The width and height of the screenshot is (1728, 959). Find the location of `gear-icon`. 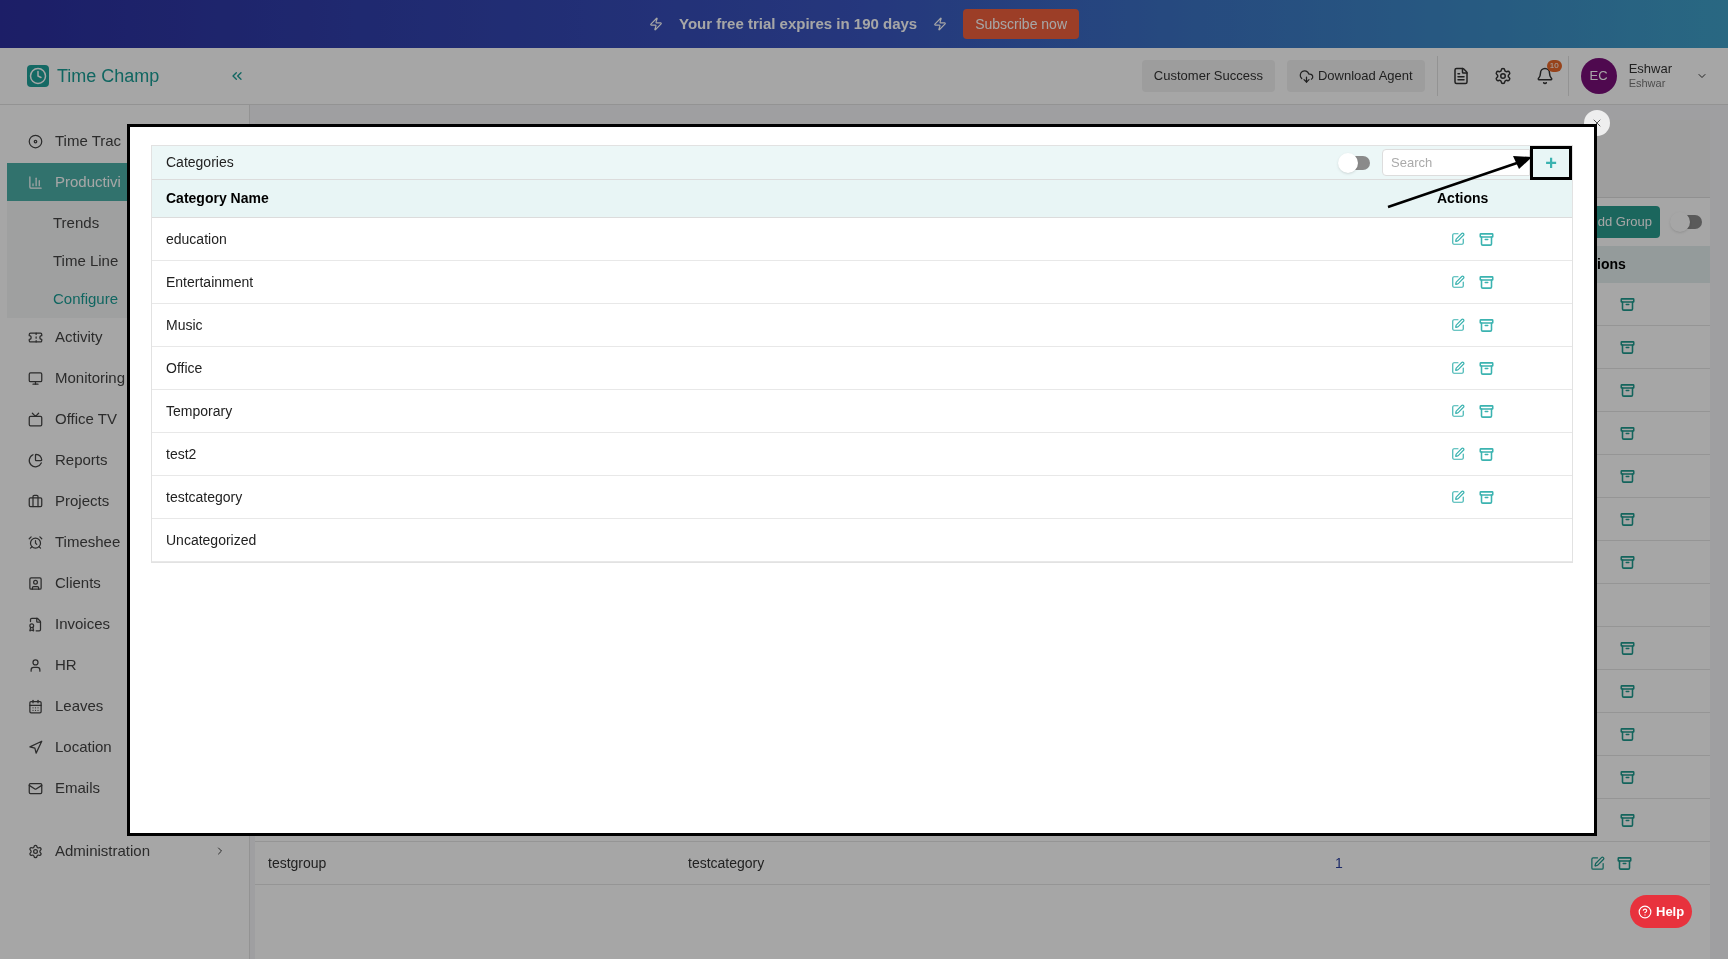

gear-icon is located at coordinates (35, 851).